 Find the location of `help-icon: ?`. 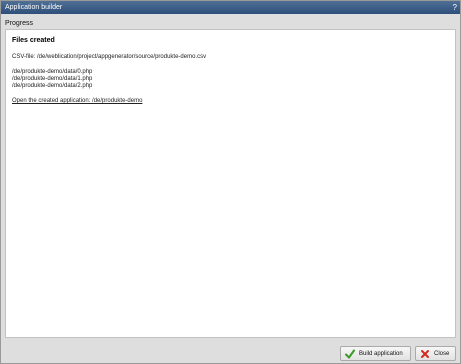

help-icon: ? is located at coordinates (455, 7).